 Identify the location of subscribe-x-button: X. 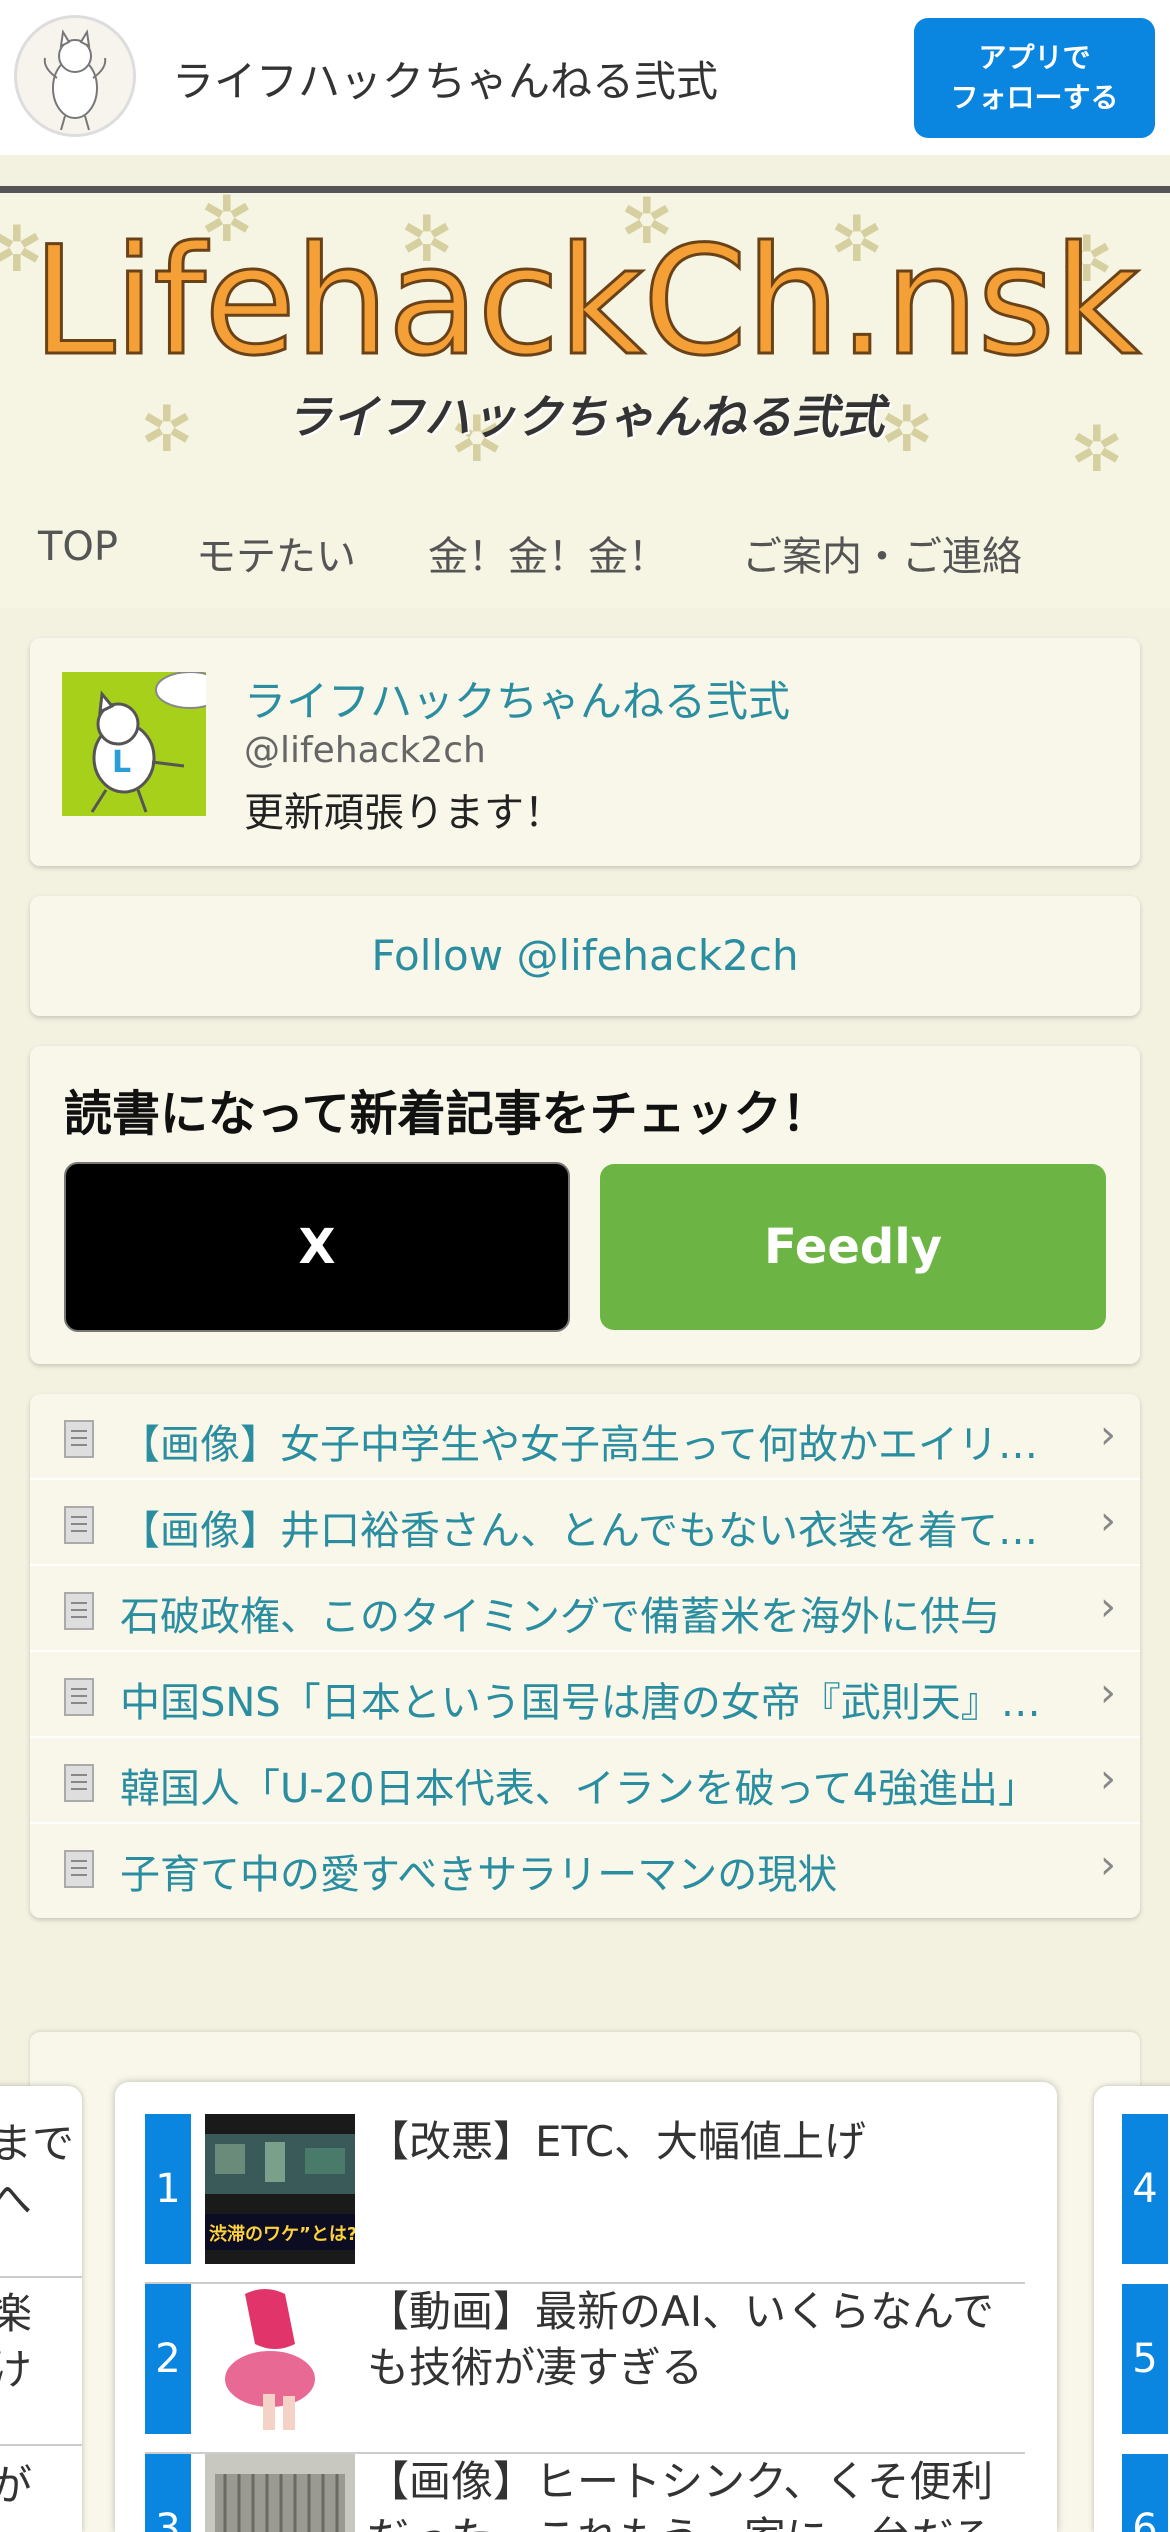
(317, 1247).